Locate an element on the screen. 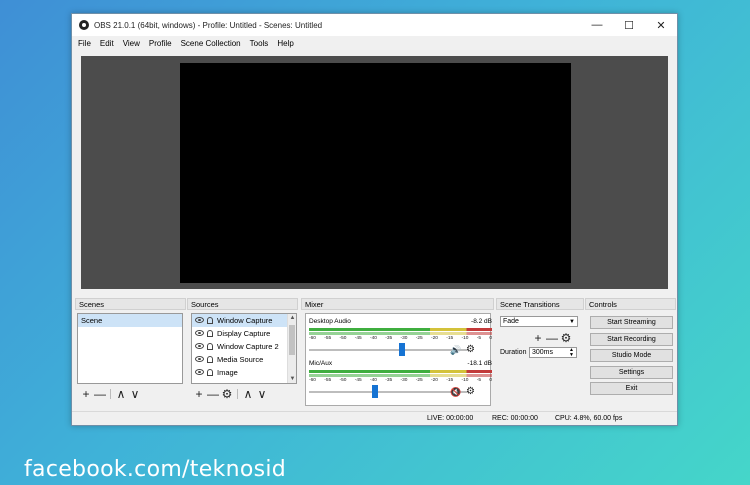 This screenshot has height=485, width=750. scenes-list: Scene is located at coordinates (130, 348).